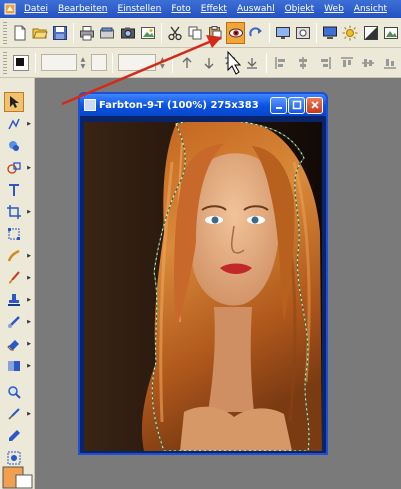  I want to click on align-top-button, so click(347, 63).